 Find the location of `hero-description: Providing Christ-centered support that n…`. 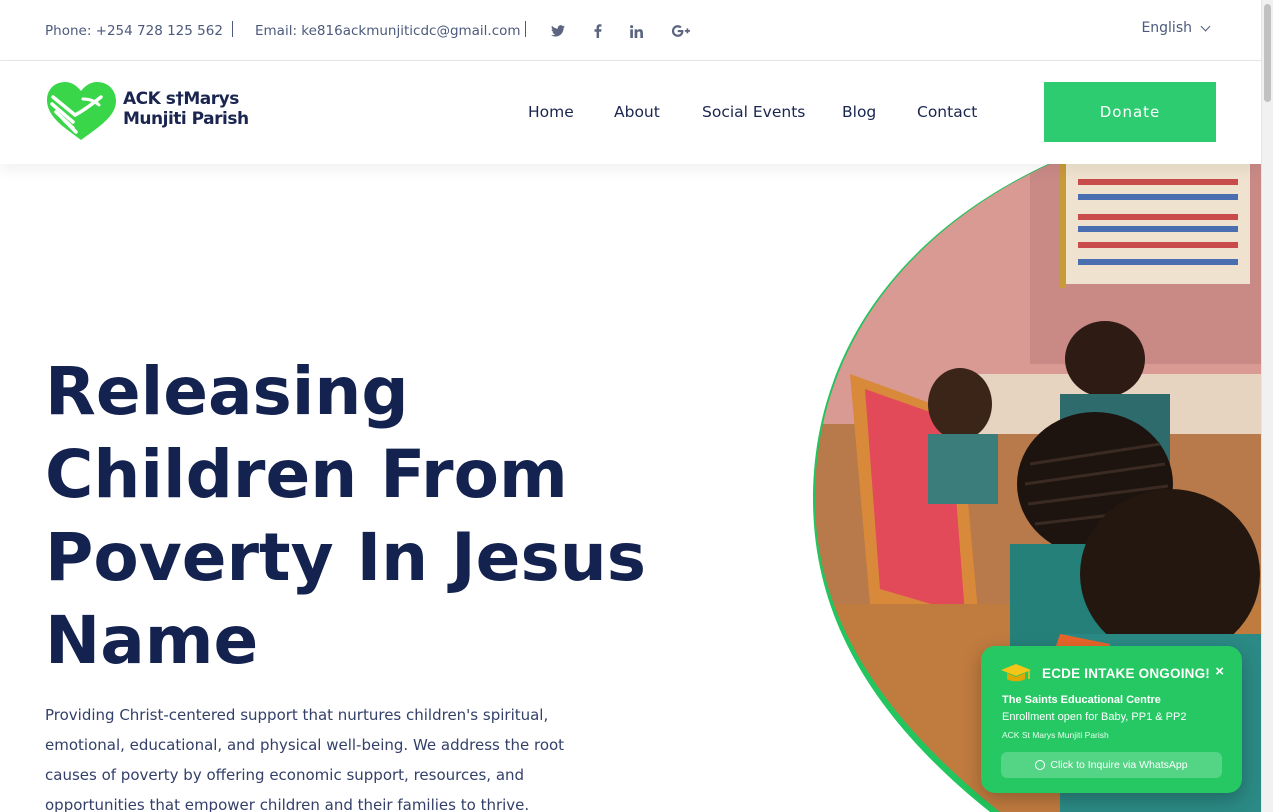

hero-description: Providing Christ-centered support that n… is located at coordinates (305, 759).